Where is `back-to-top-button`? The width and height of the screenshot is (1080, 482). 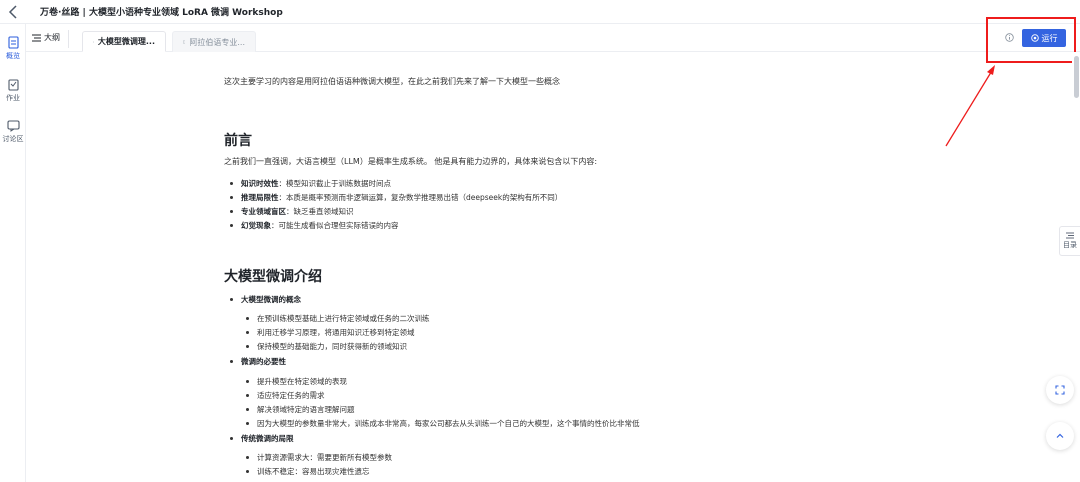
back-to-top-button is located at coordinates (1060, 436).